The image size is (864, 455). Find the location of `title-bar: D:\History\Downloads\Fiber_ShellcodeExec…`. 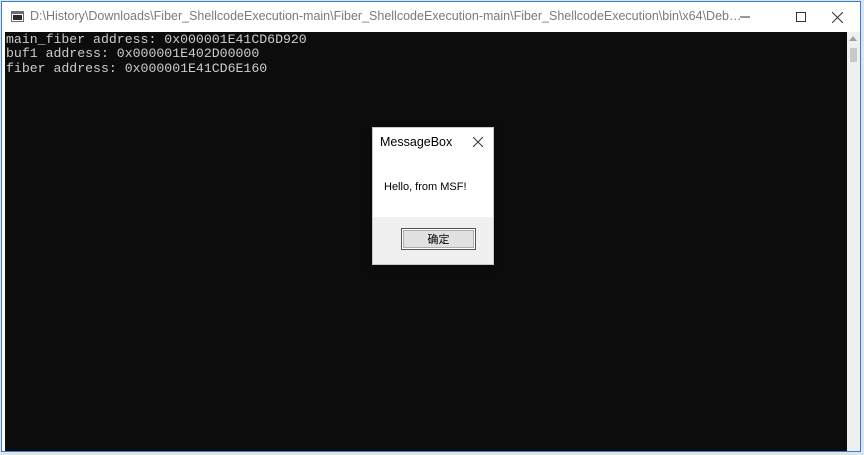

title-bar: D:\History\Downloads\Fiber_ShellcodeExec… is located at coordinates (431, 17).